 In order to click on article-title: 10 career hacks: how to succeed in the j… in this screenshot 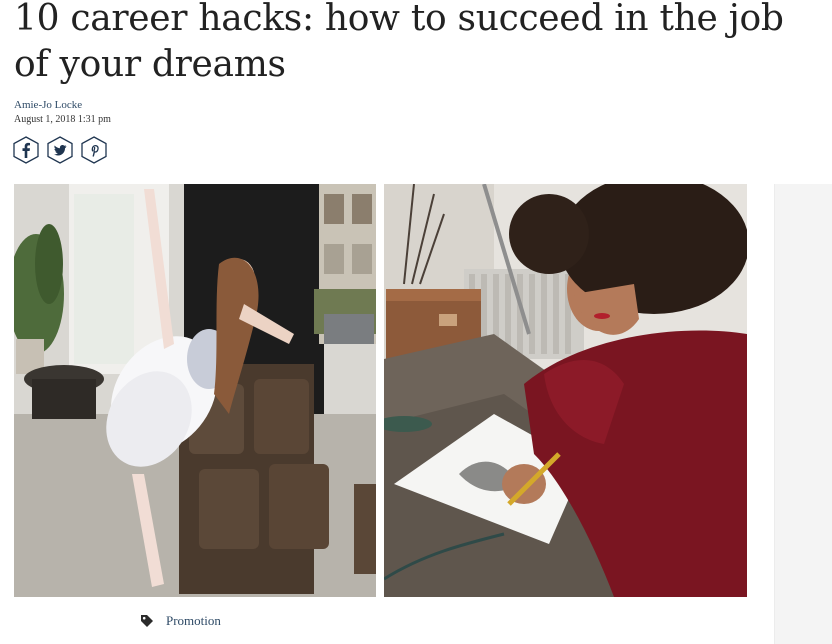, I will do `click(399, 42)`.